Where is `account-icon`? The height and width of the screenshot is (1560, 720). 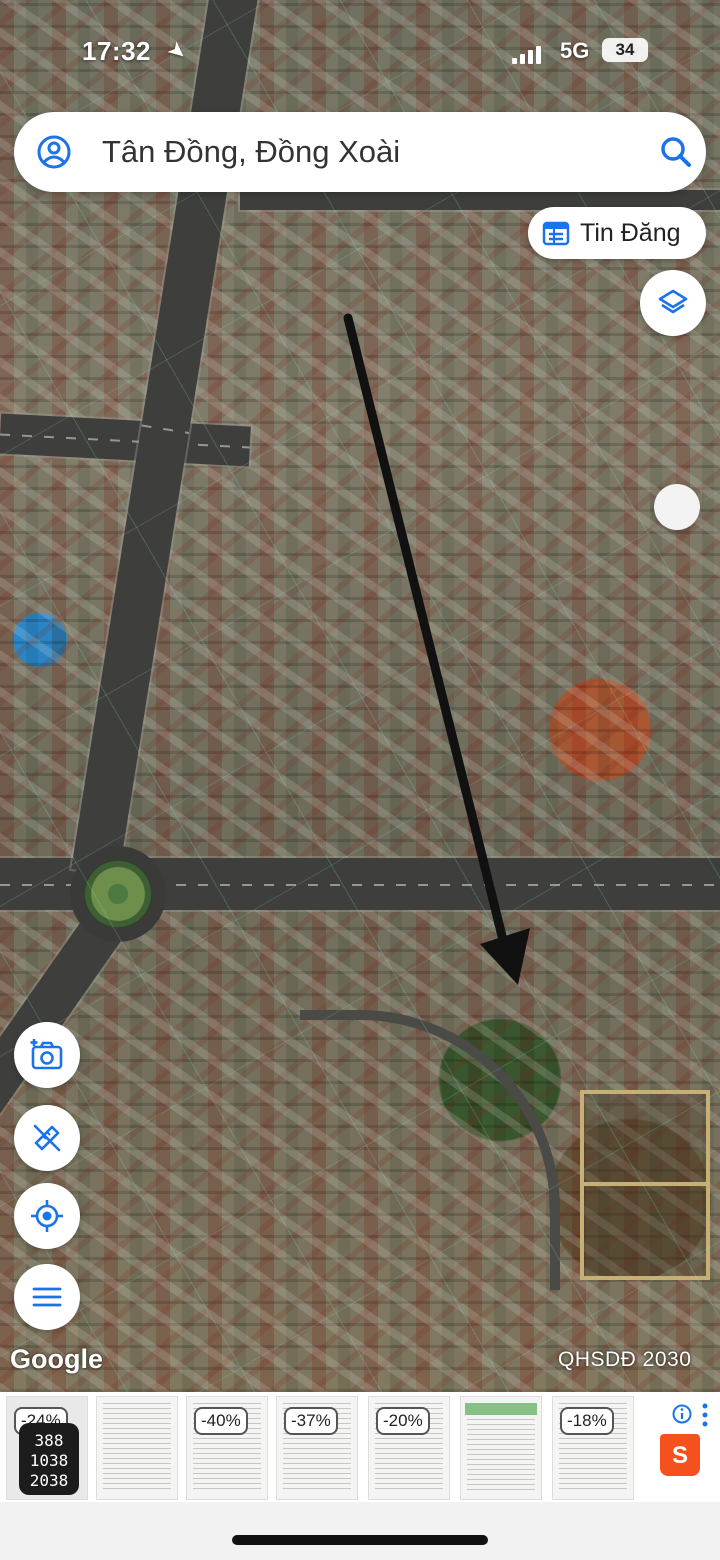
account-icon is located at coordinates (54, 152).